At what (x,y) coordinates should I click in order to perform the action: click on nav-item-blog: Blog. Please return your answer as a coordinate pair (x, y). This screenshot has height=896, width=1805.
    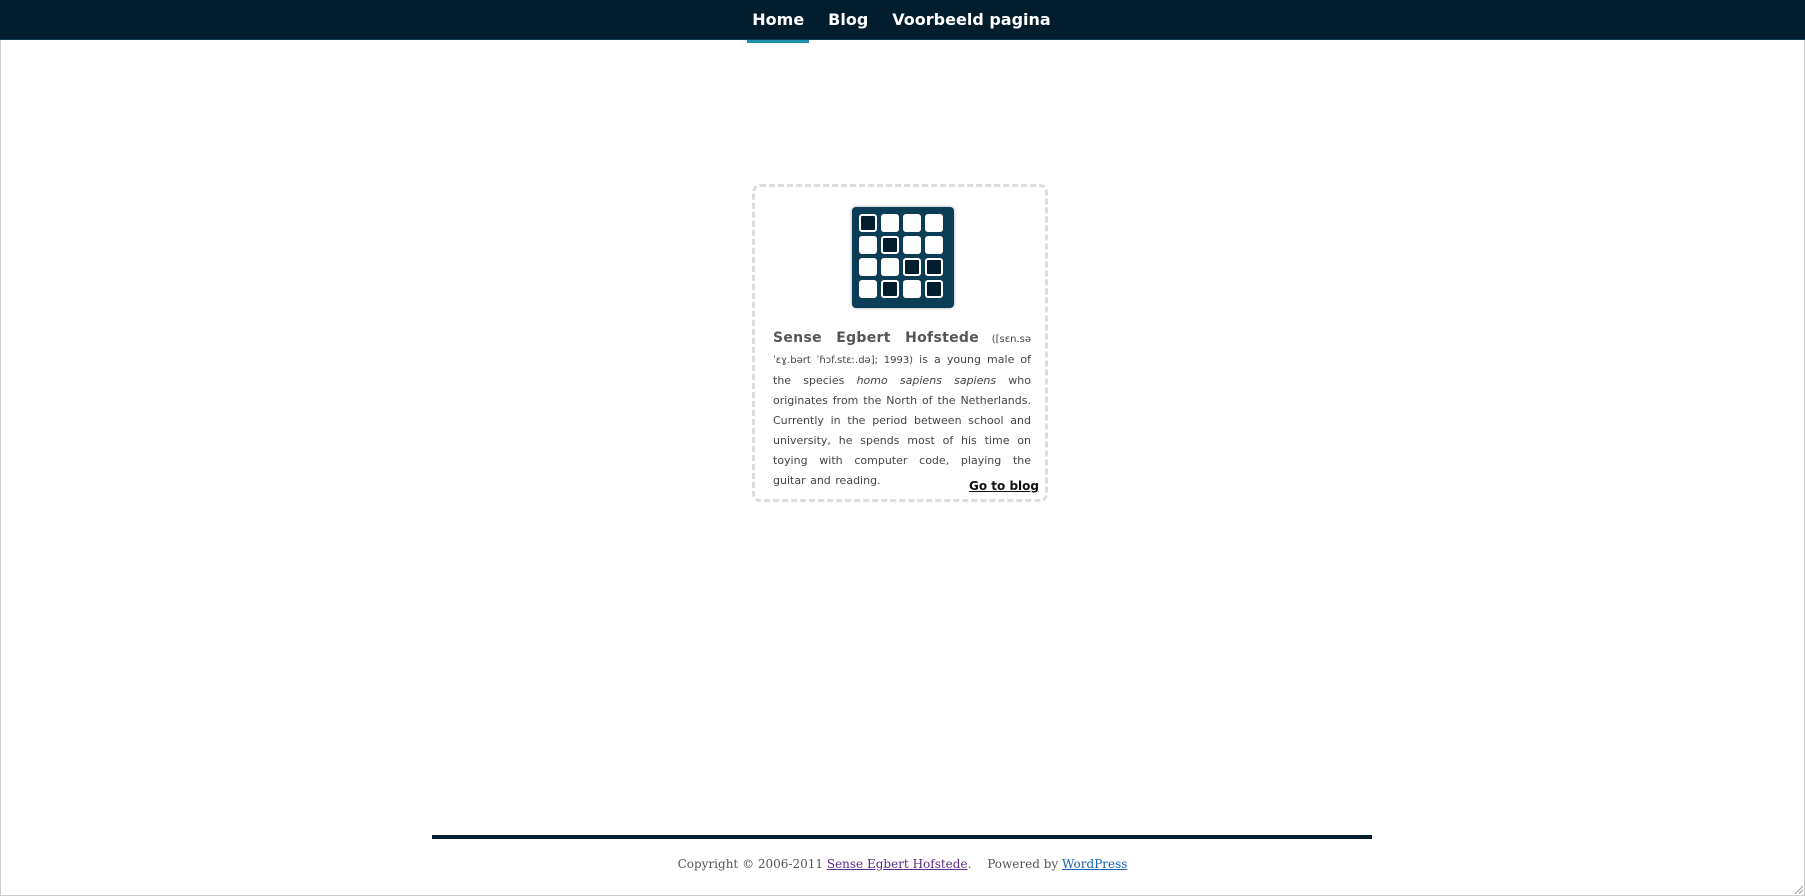
    Looking at the image, I should click on (848, 19).